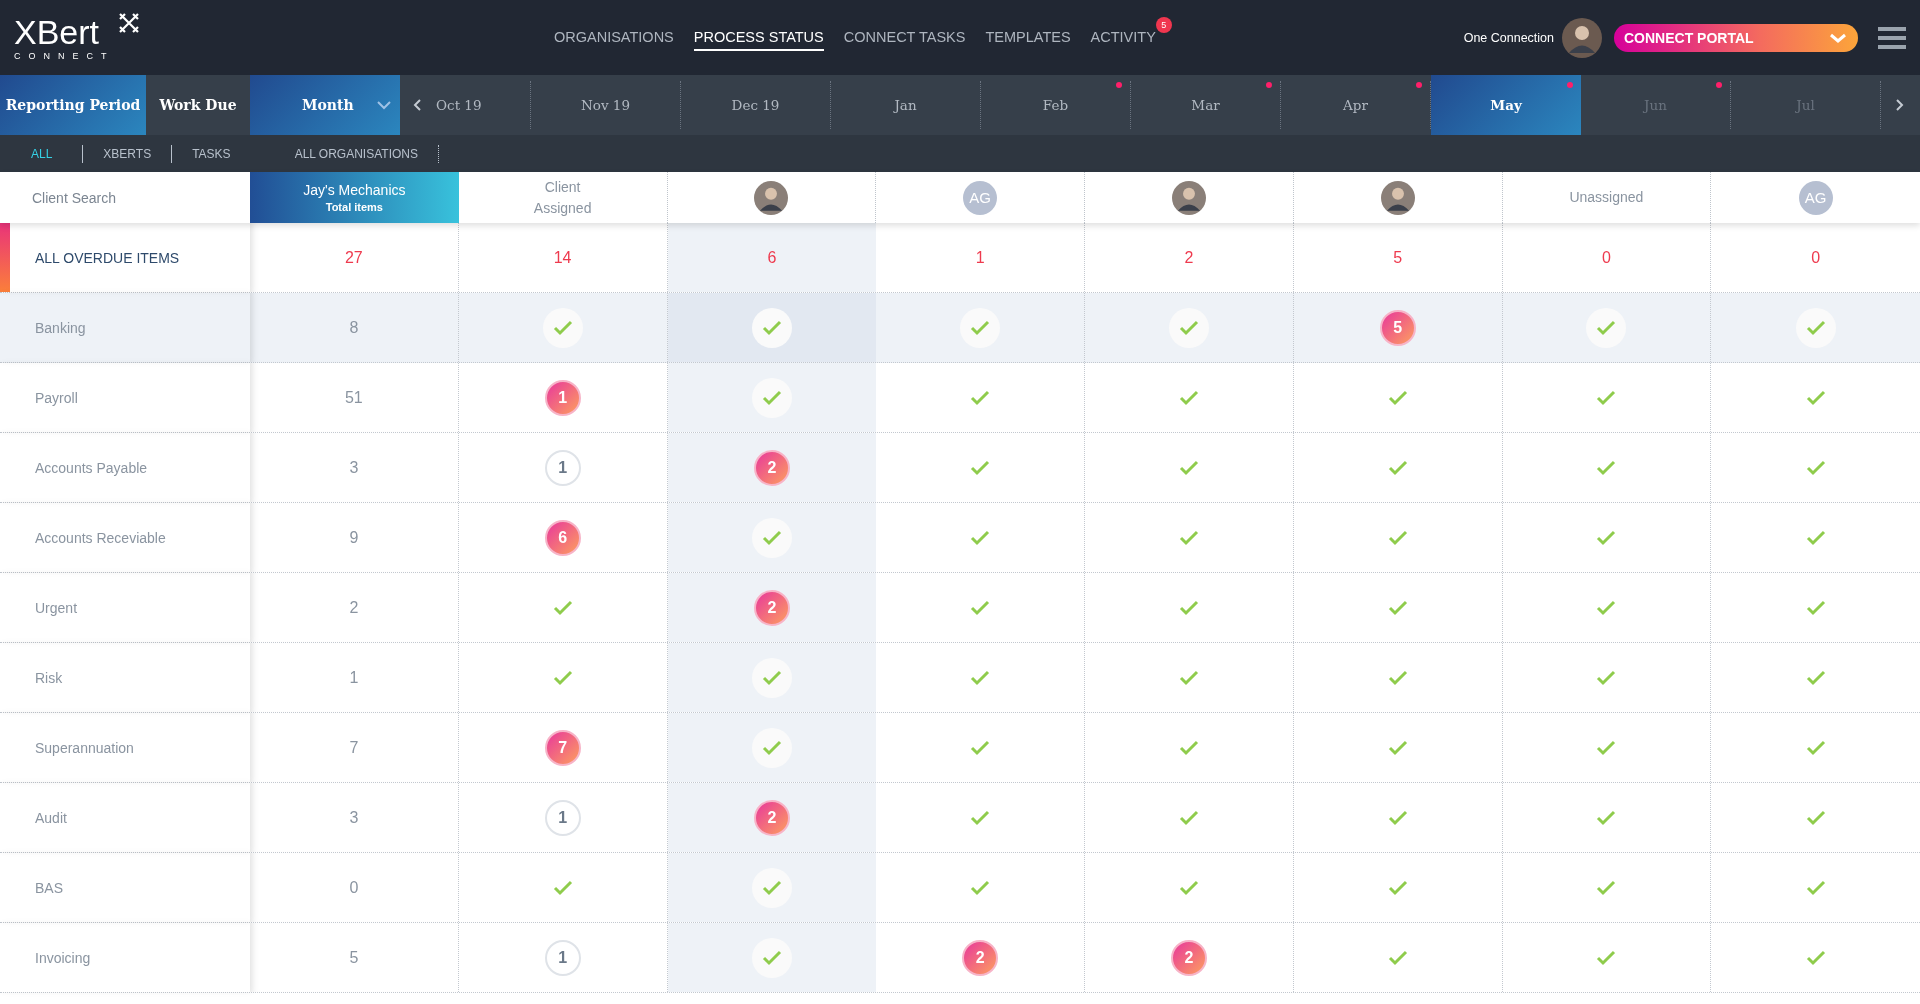 The height and width of the screenshot is (1004, 1920). What do you see at coordinates (1123, 37) in the screenshot?
I see `nav-link: ACTIVITY` at bounding box center [1123, 37].